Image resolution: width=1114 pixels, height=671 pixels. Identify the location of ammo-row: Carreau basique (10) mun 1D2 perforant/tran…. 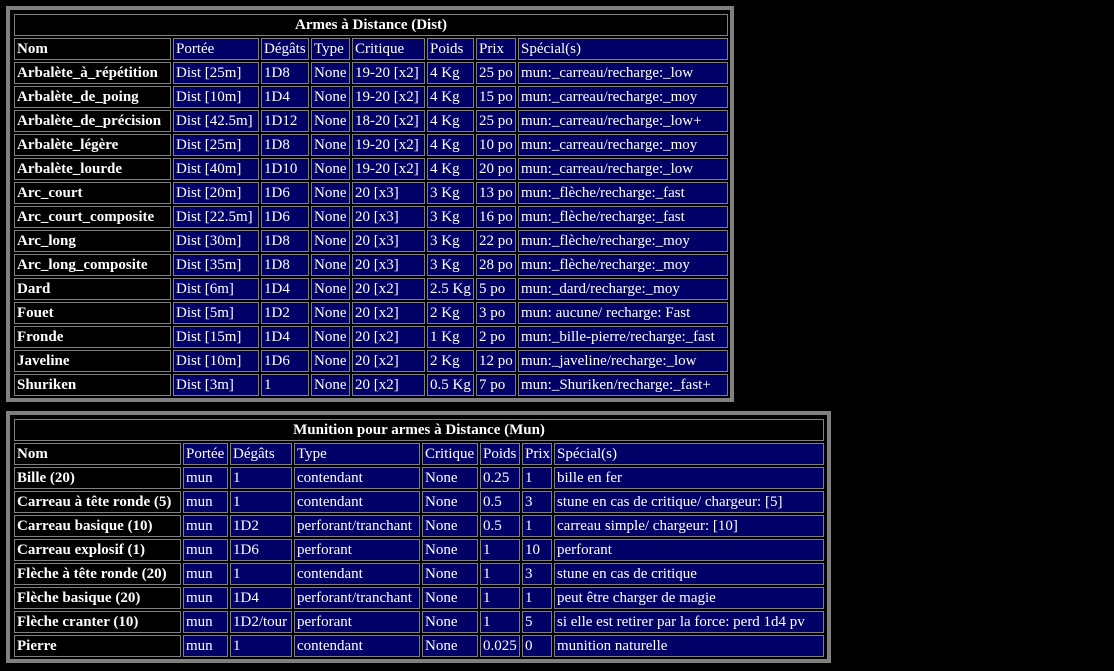
(419, 526).